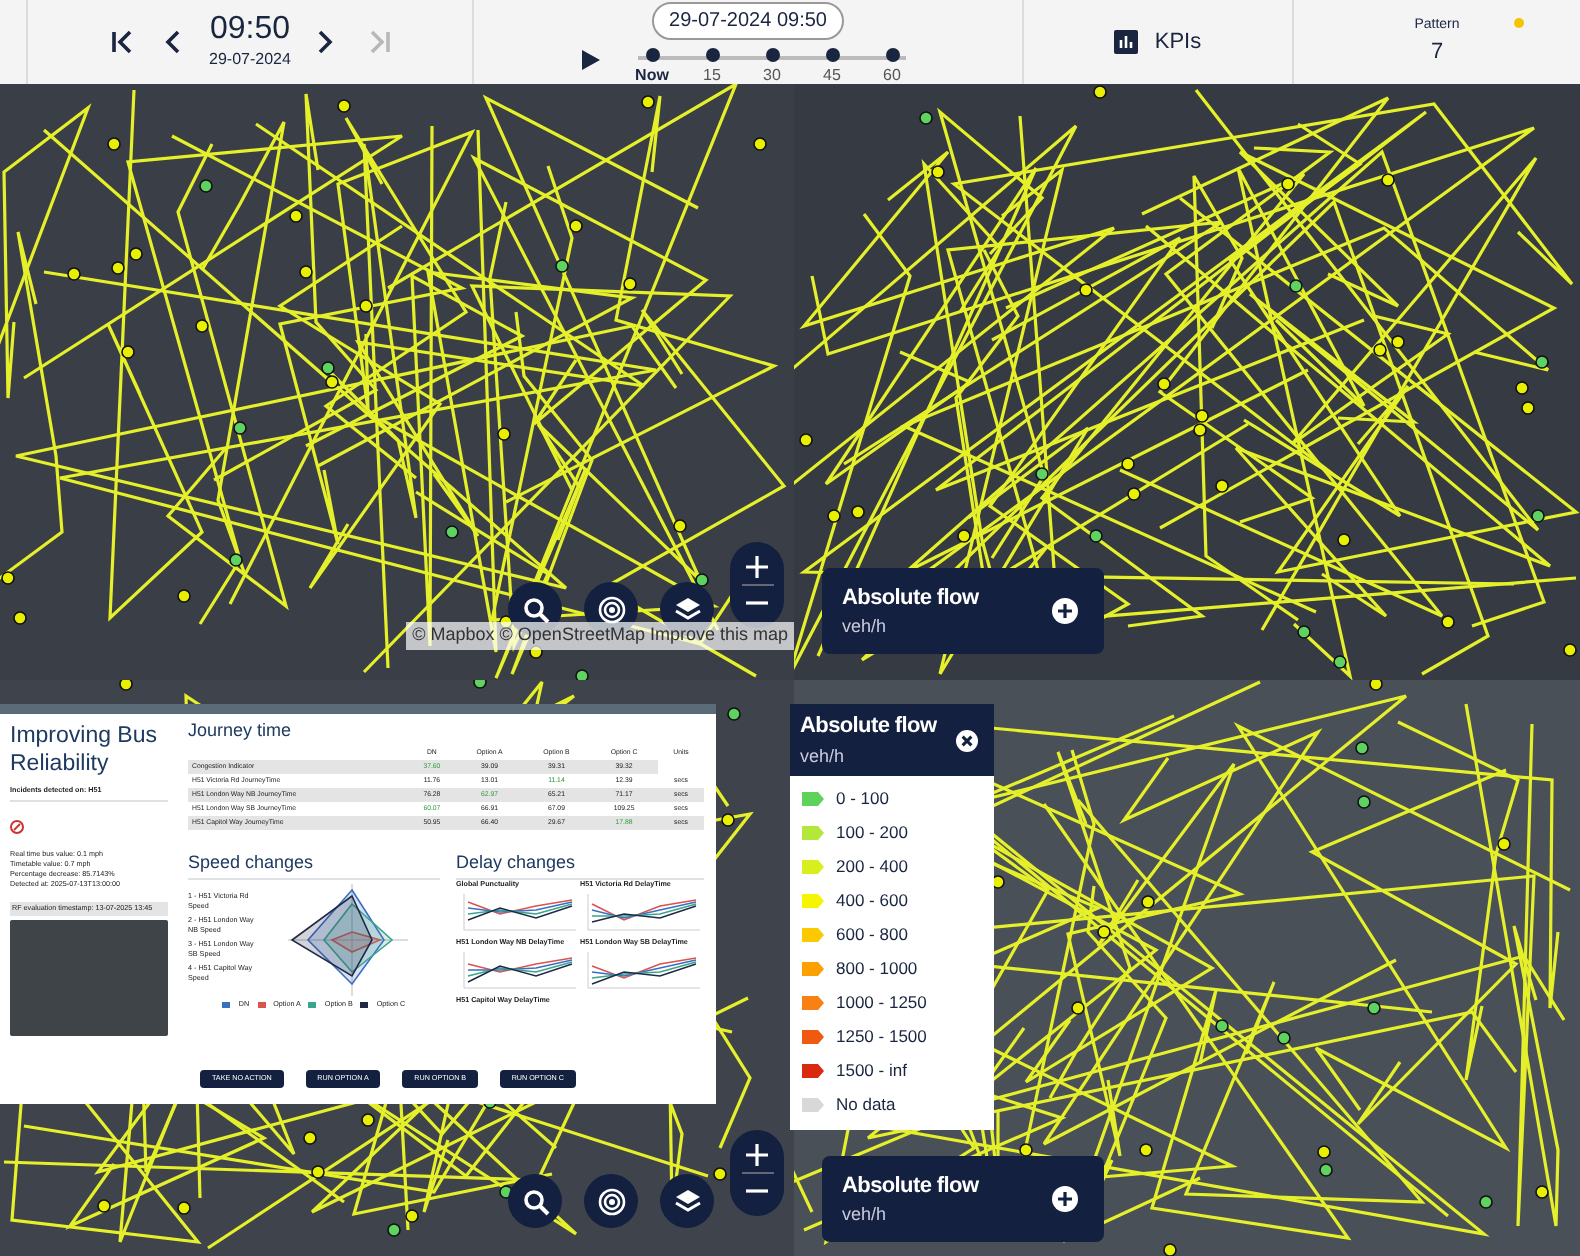  Describe the element at coordinates (314, 865) in the screenshot. I see `section-heading: Speed changes` at that location.